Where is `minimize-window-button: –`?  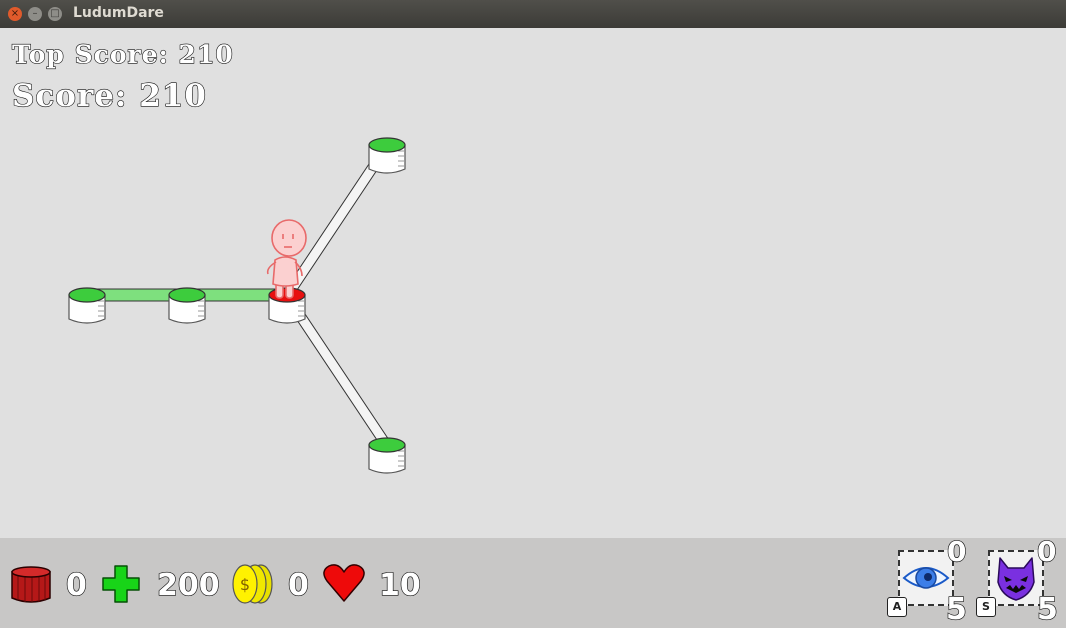
minimize-window-button: – is located at coordinates (35, 14).